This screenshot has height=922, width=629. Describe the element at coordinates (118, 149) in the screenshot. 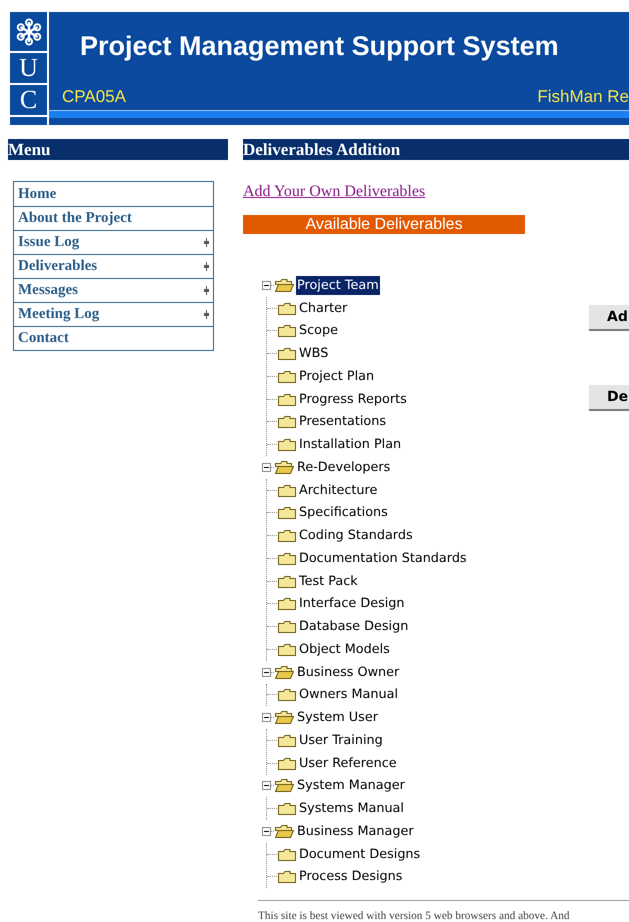

I see `menu-heading: Menu` at that location.